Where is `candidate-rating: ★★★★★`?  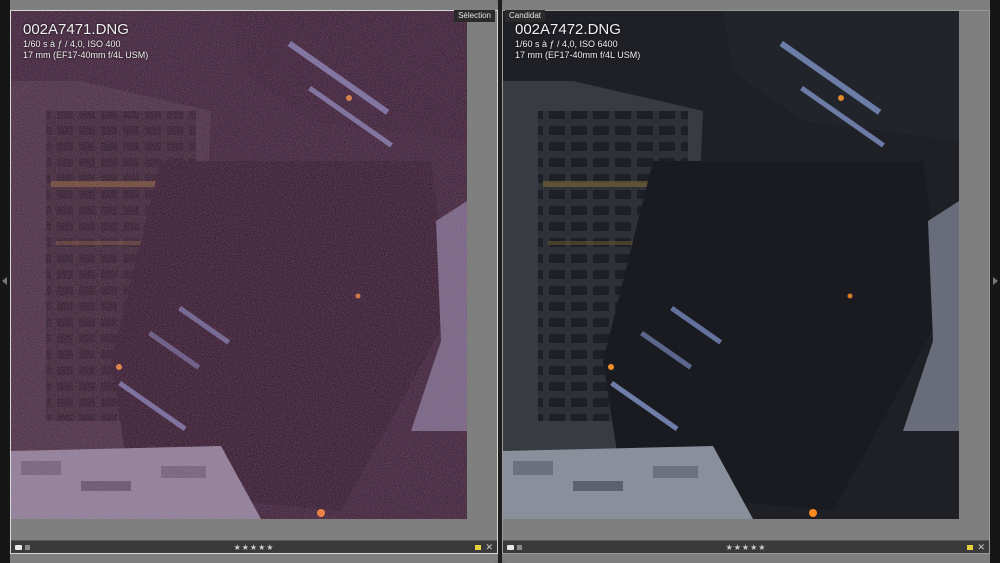
candidate-rating: ★★★★★ is located at coordinates (746, 547).